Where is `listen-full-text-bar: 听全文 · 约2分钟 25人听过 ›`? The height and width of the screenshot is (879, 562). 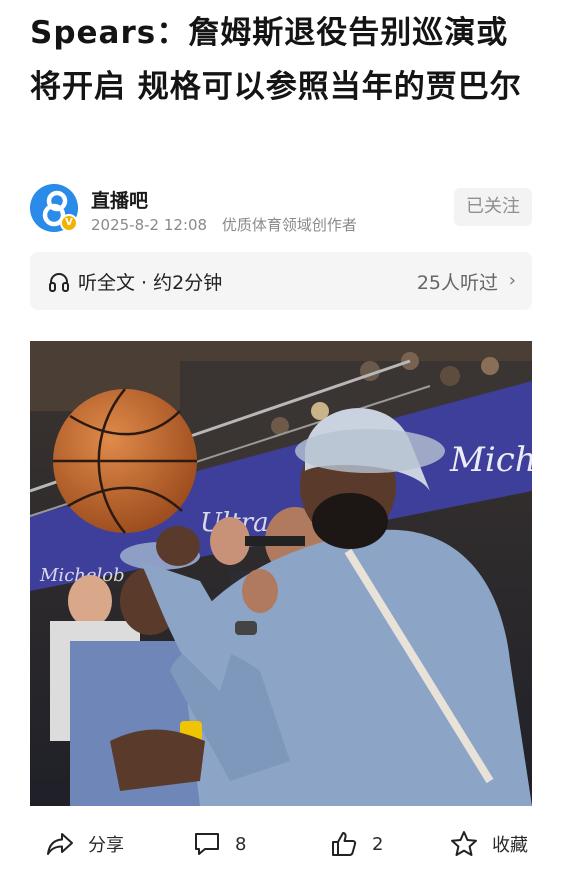 listen-full-text-bar: 听全文 · 约2分钟 25人听过 › is located at coordinates (281, 281).